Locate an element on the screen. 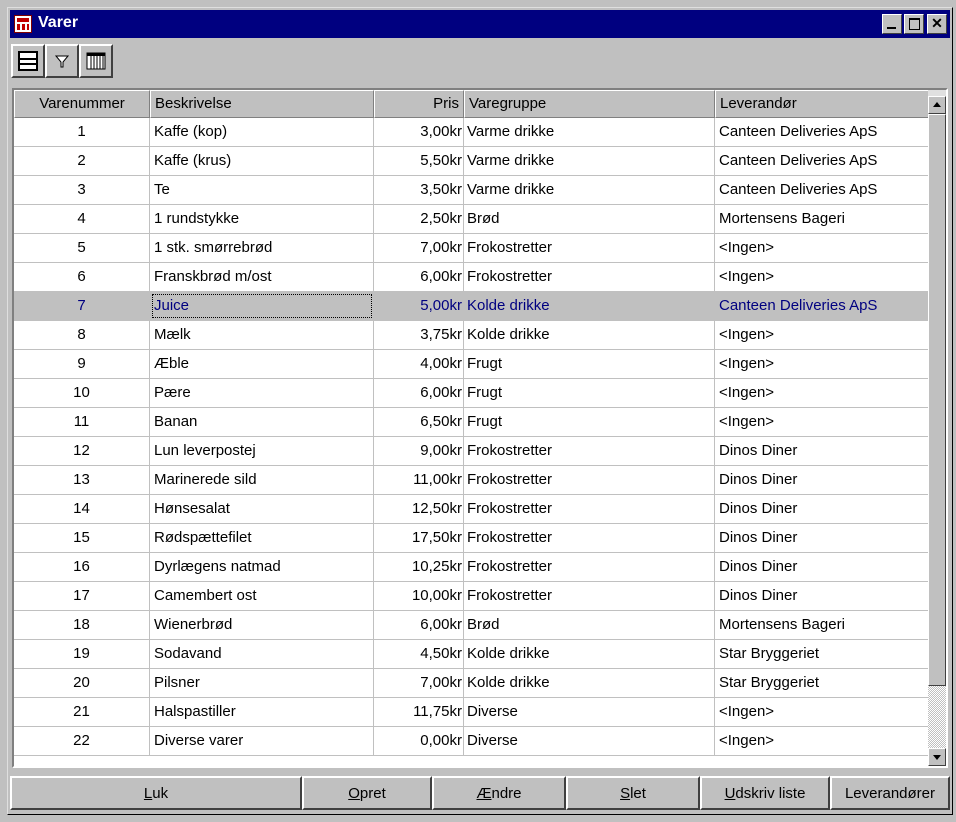  filter-button is located at coordinates (62, 61).